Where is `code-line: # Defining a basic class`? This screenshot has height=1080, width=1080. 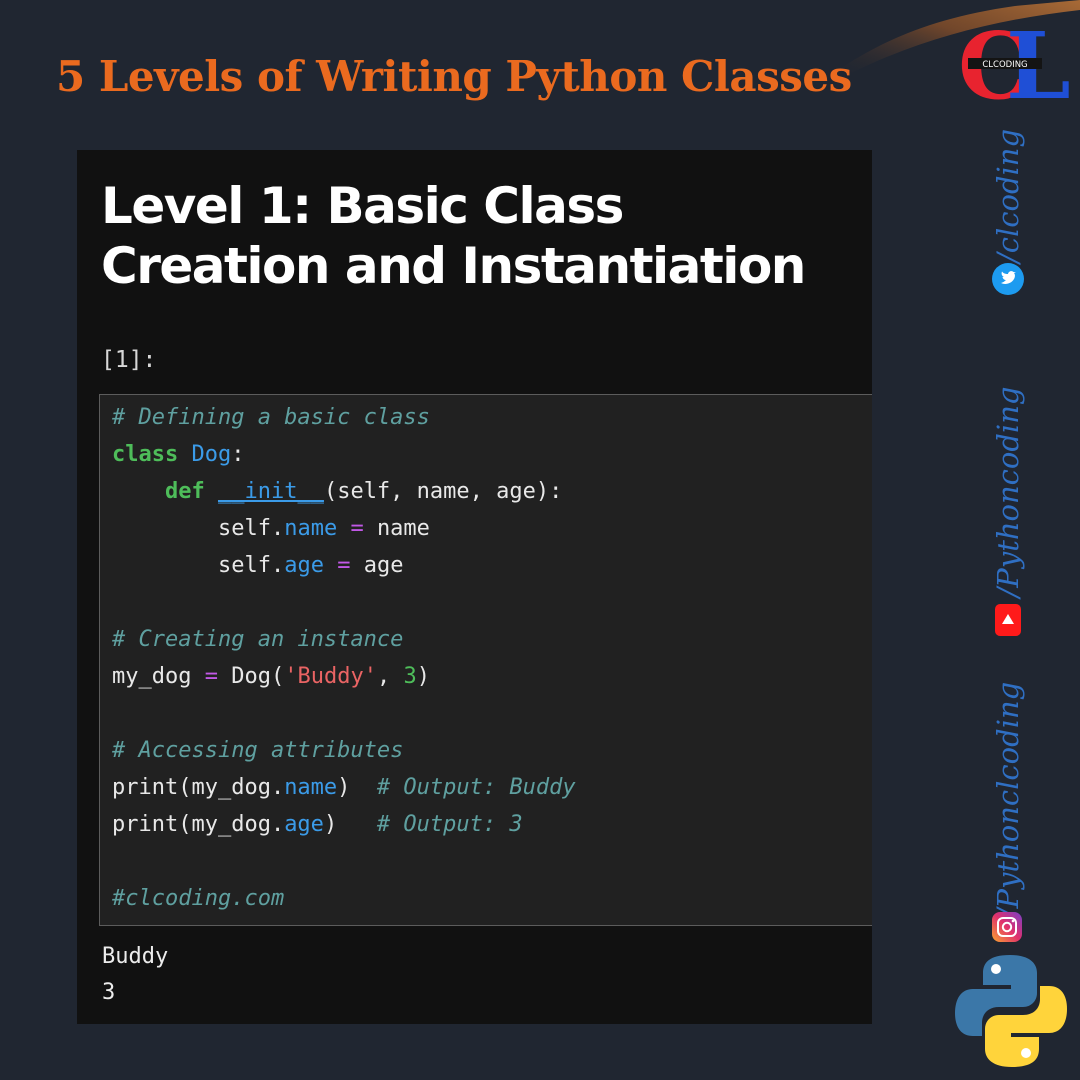 code-line: # Defining a basic class is located at coordinates (271, 417).